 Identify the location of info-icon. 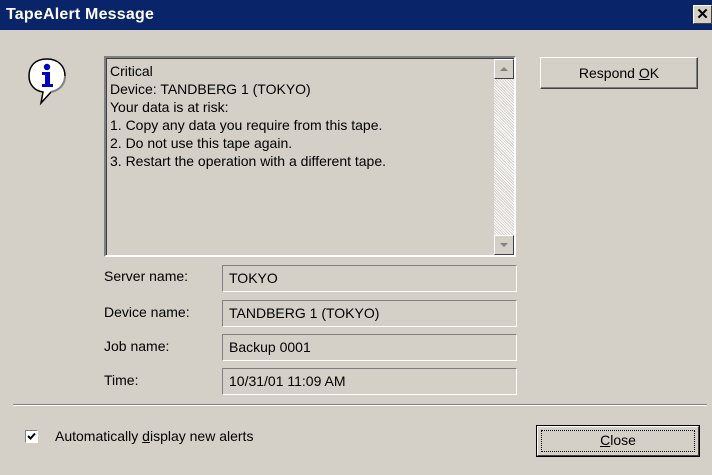
(47, 82).